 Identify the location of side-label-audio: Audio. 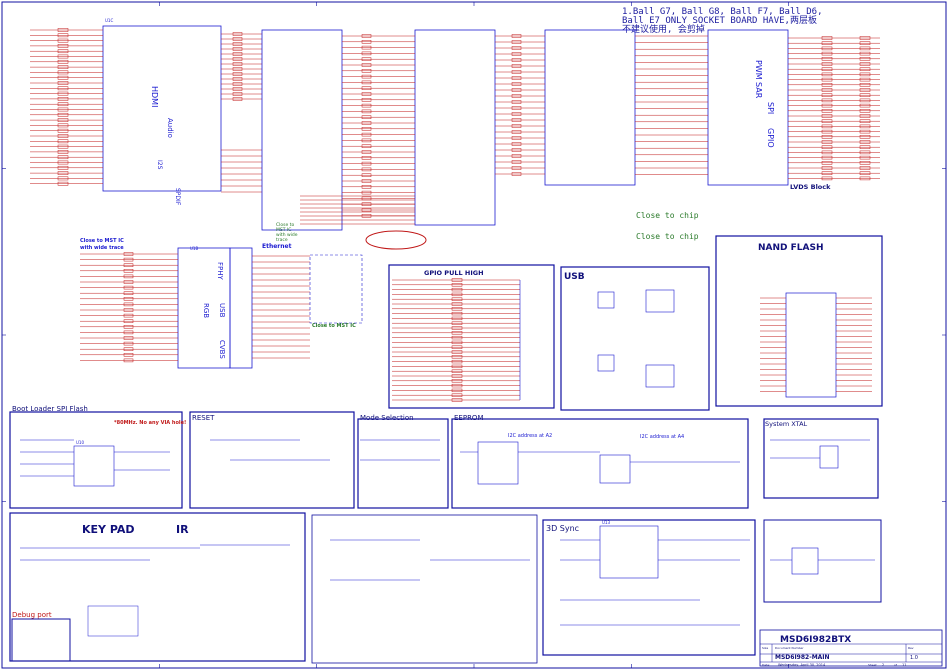
(170, 128).